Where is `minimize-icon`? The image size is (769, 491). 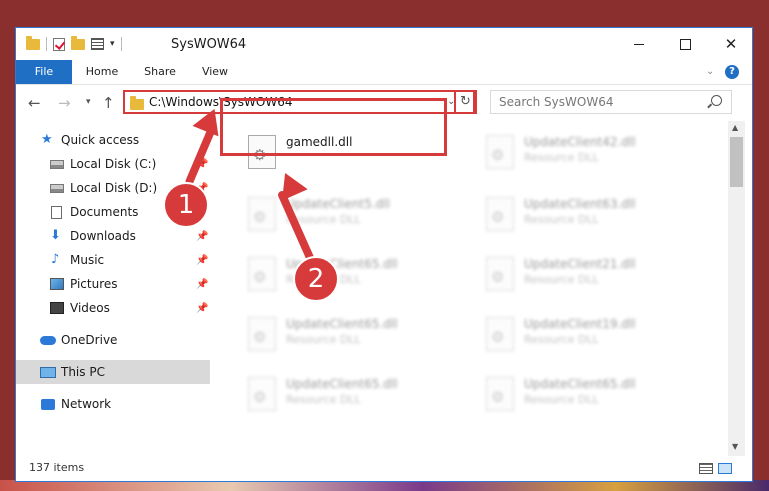
minimize-icon is located at coordinates (639, 44).